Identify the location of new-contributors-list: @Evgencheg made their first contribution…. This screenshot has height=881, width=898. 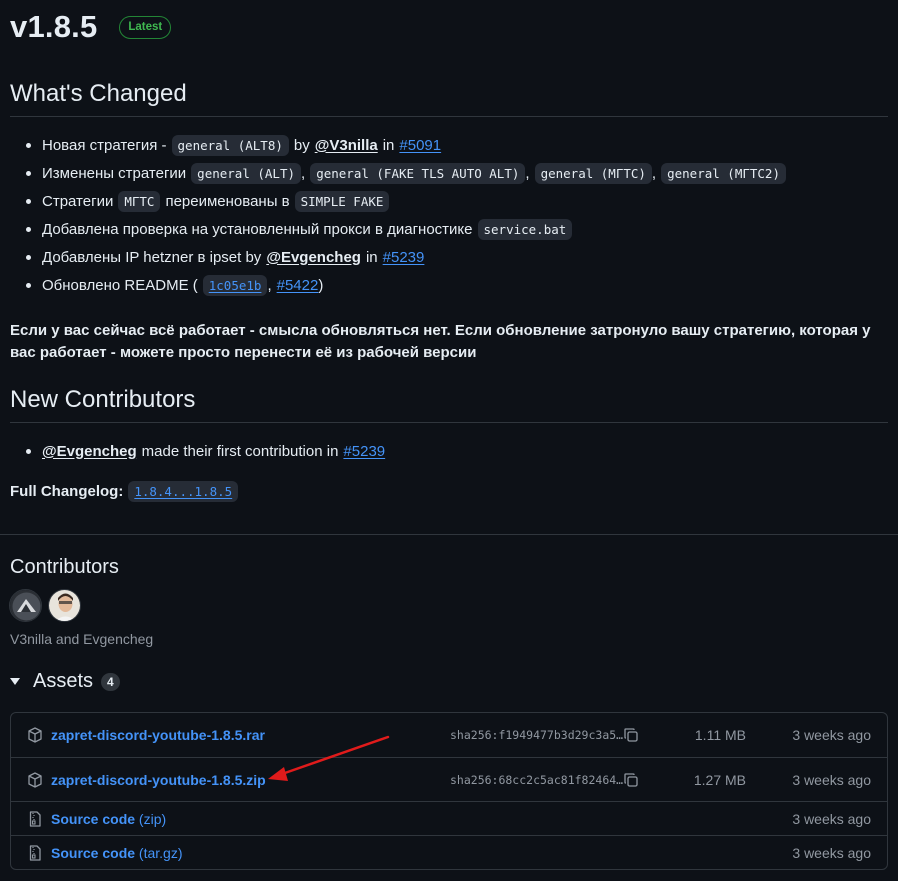
(205, 451).